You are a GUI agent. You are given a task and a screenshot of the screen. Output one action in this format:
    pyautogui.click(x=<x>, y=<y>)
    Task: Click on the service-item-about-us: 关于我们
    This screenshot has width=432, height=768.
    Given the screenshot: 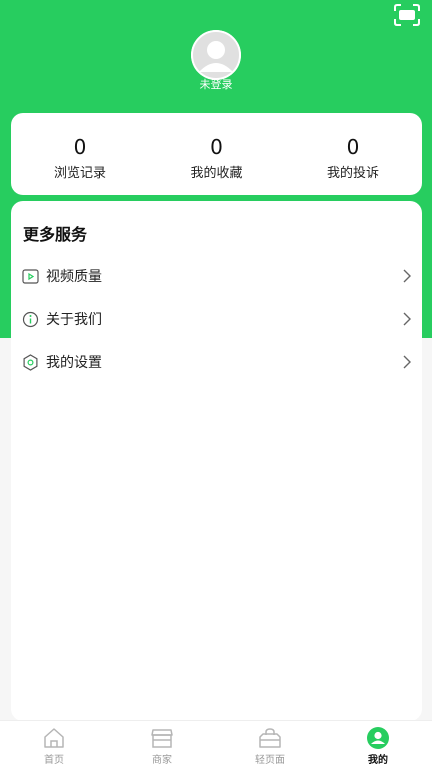 What is the action you would take?
    pyautogui.click(x=216, y=319)
    